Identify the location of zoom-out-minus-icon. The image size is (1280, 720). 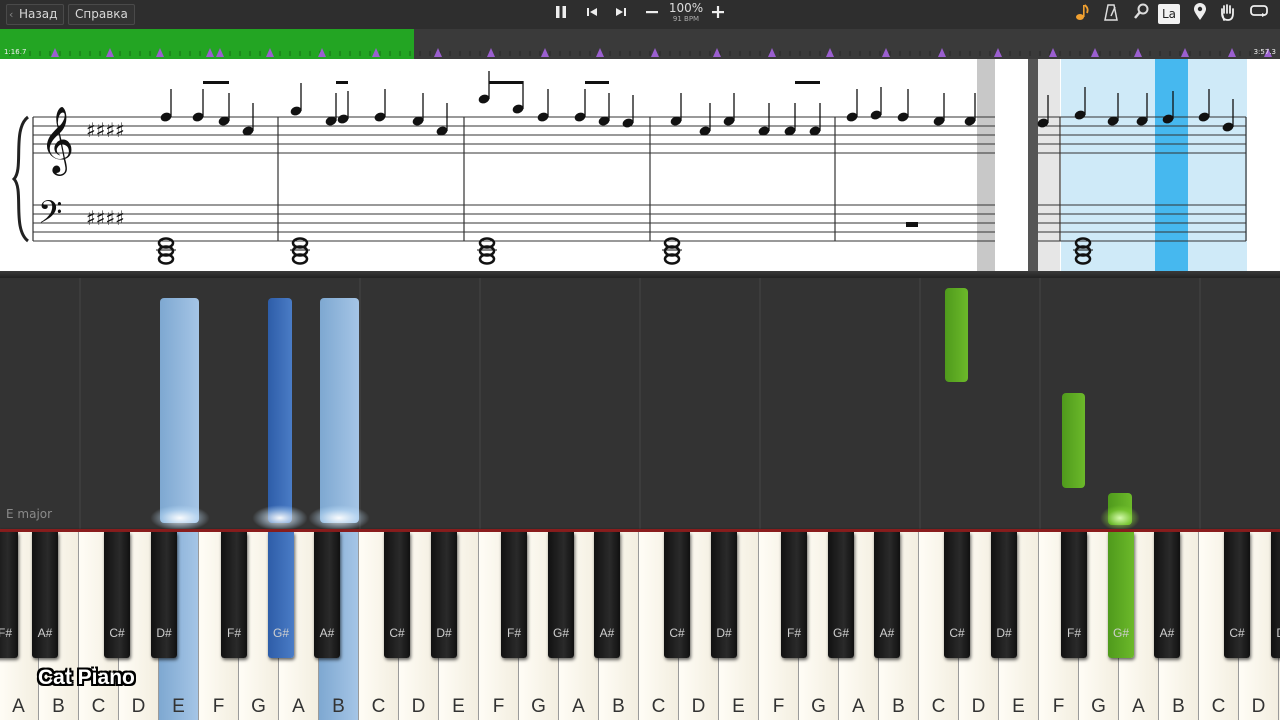
(652, 14).